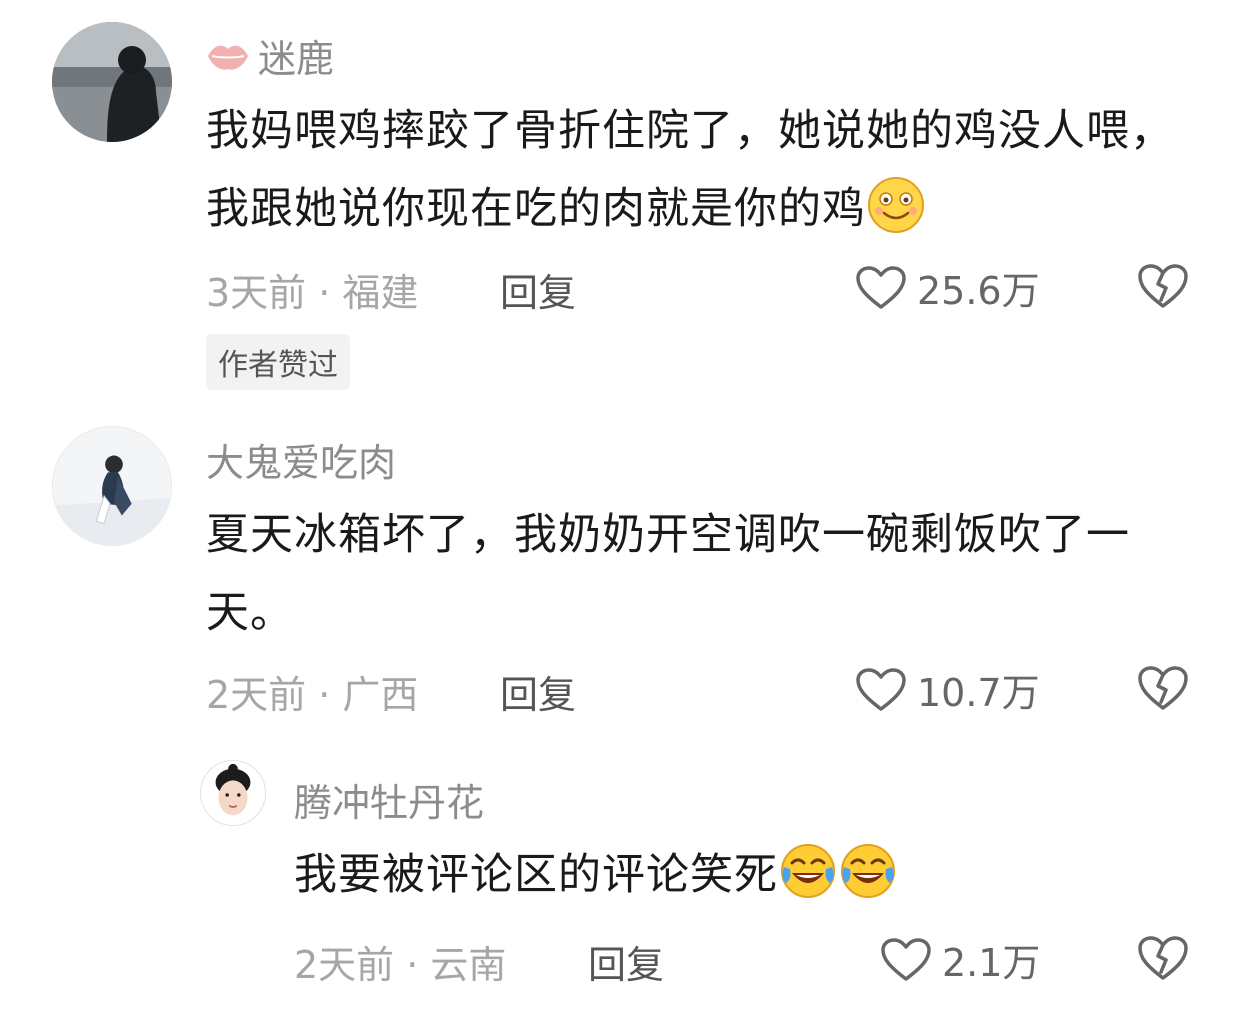 Image resolution: width=1251 pixels, height=1024 pixels. What do you see at coordinates (978, 693) in the screenshot?
I see `like-count: 10.7万` at bounding box center [978, 693].